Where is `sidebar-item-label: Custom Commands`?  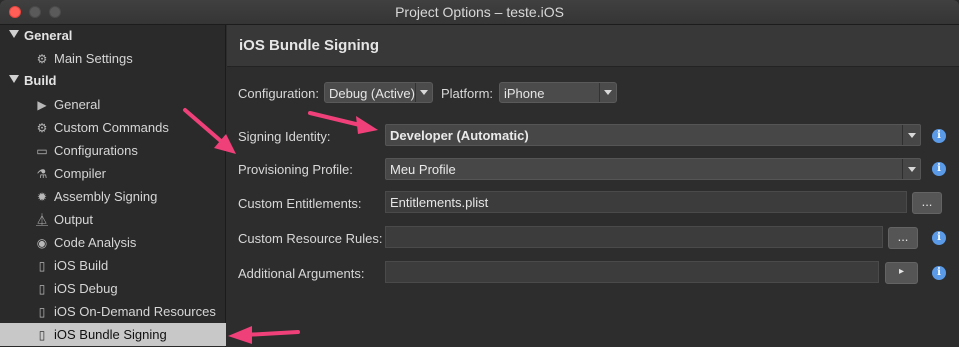 sidebar-item-label: Custom Commands is located at coordinates (111, 127).